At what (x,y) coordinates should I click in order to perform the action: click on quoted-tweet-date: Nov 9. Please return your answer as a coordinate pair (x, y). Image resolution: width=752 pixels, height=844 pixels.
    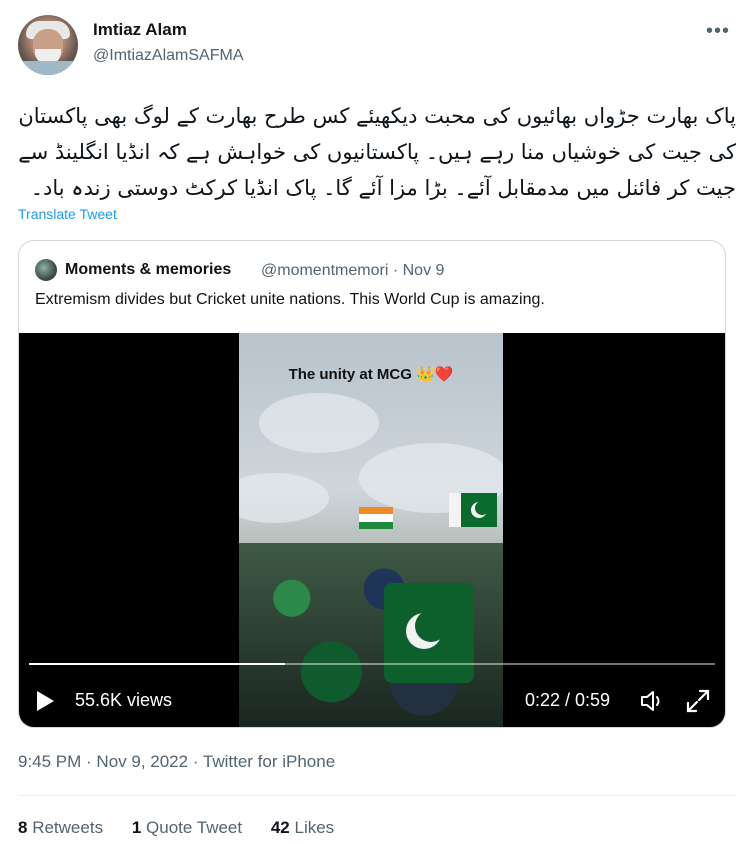
    Looking at the image, I should click on (424, 270).